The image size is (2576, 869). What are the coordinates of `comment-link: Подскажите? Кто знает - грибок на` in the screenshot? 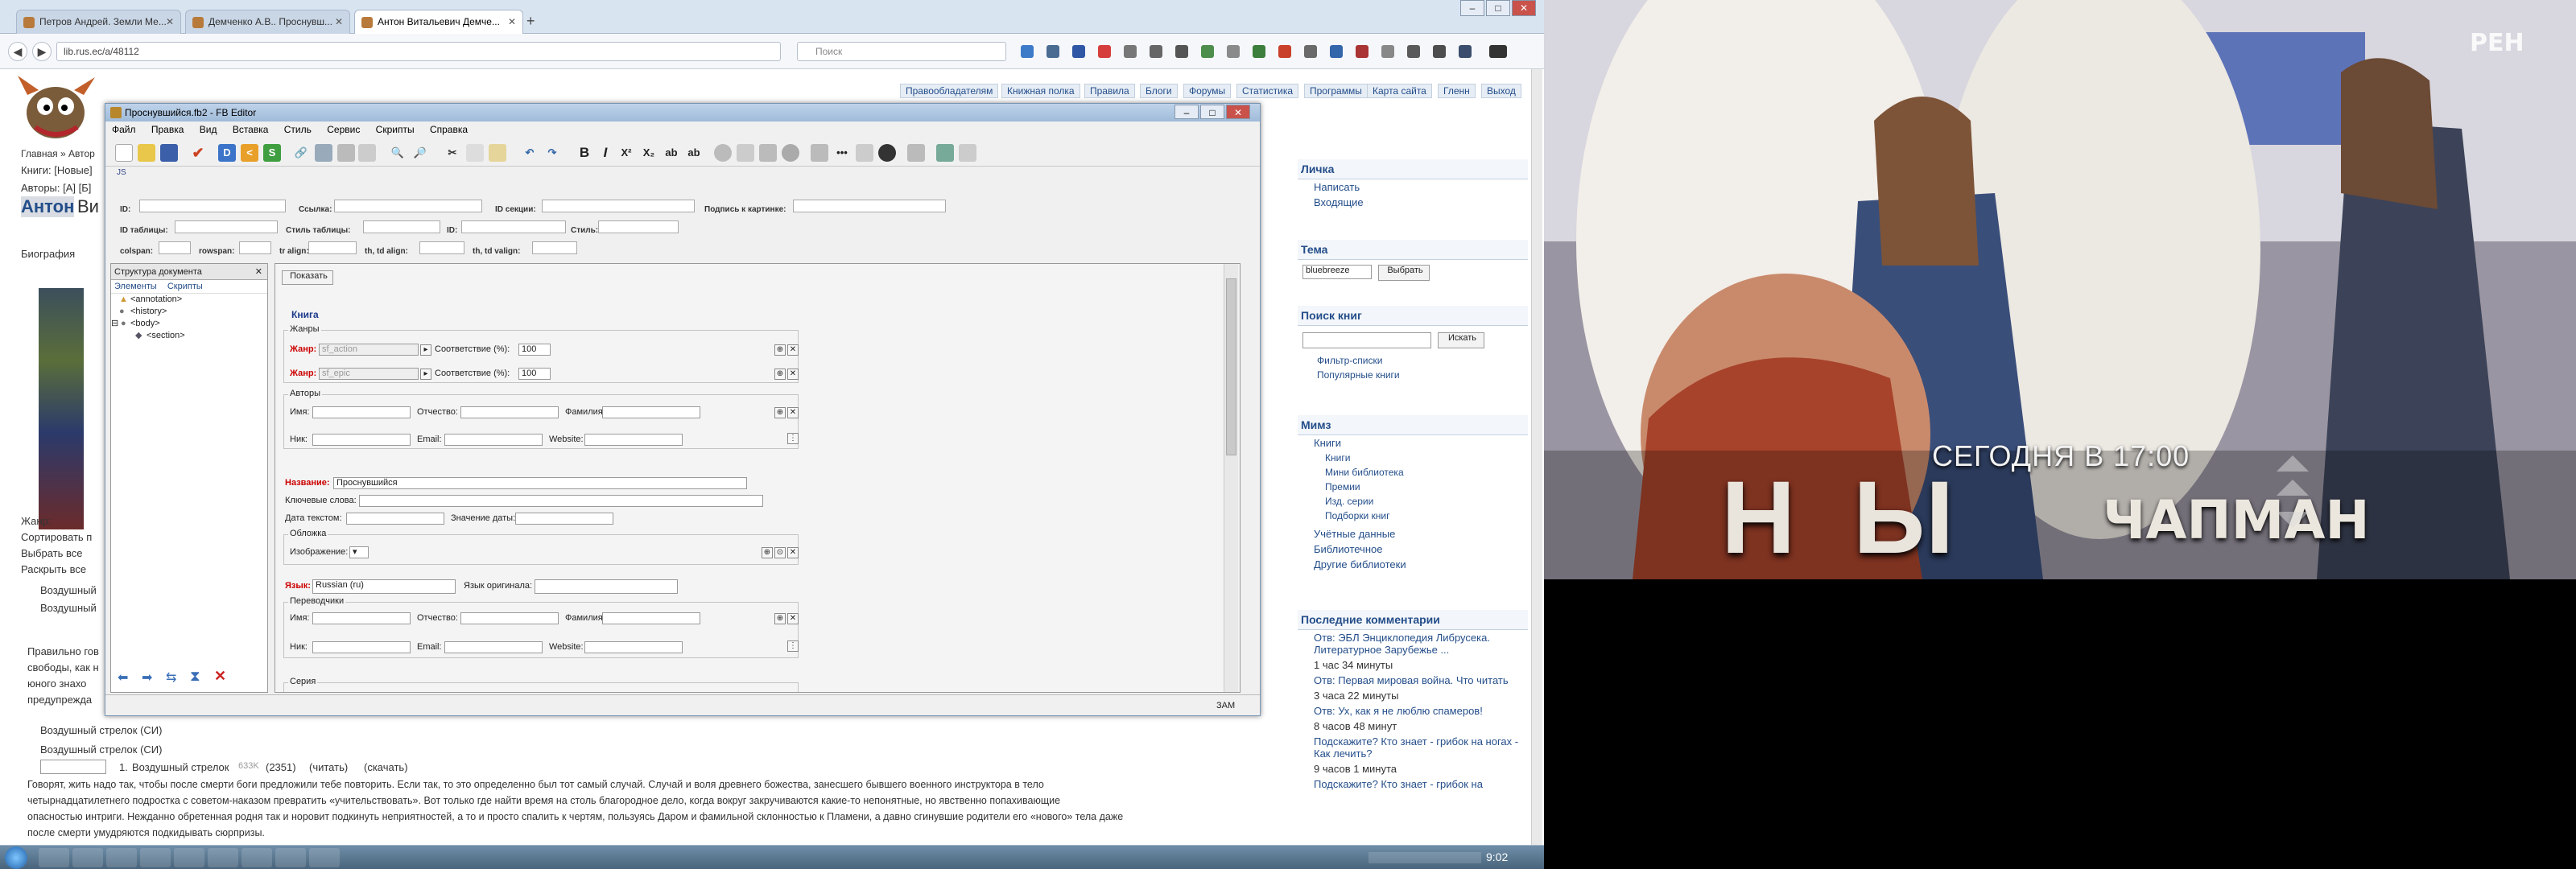 It's located at (1413, 784).